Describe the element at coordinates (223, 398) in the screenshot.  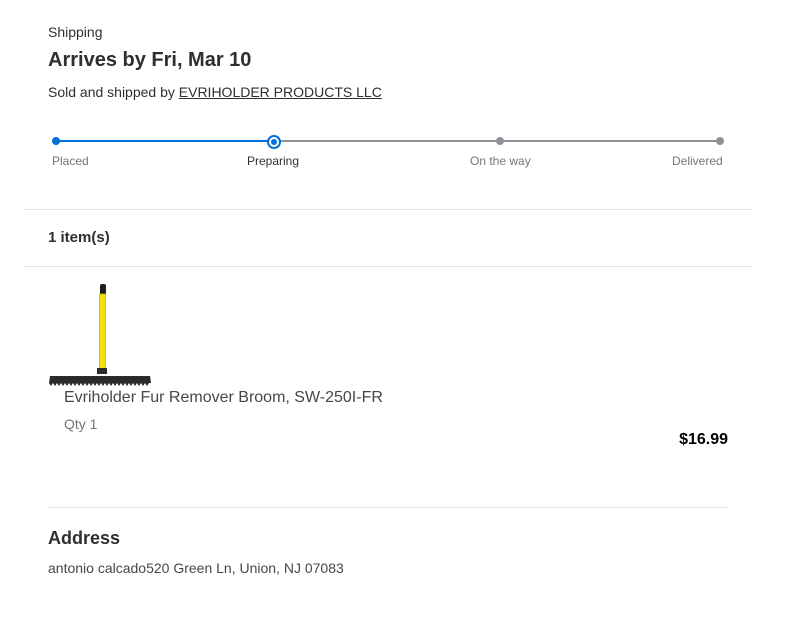
I see `product-name: Evriholder Fur Remover Broom, SW-250I-FR` at that location.